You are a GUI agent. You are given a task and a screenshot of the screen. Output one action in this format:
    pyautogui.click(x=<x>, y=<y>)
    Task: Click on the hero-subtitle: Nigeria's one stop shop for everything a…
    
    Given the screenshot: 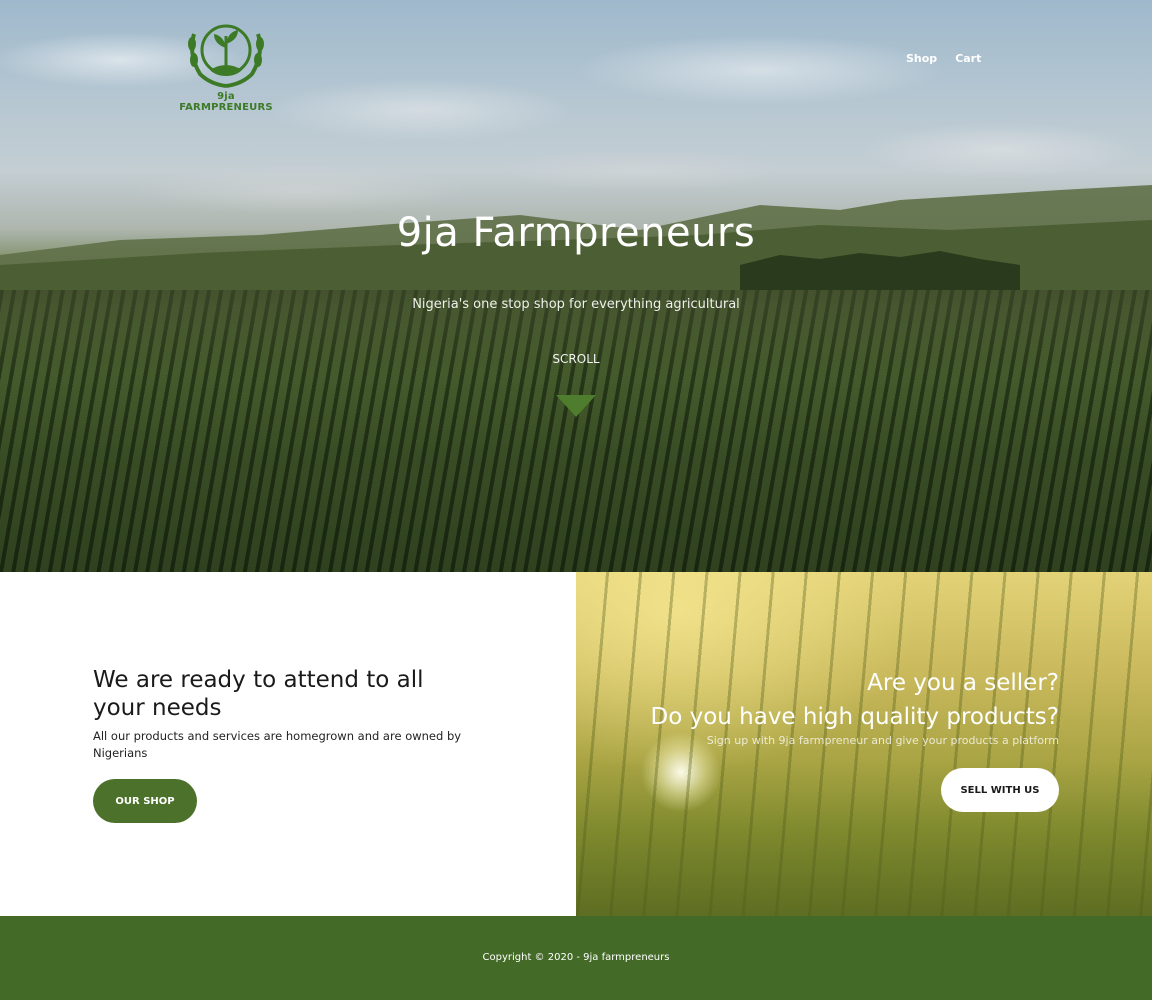 What is the action you would take?
    pyautogui.click(x=576, y=304)
    